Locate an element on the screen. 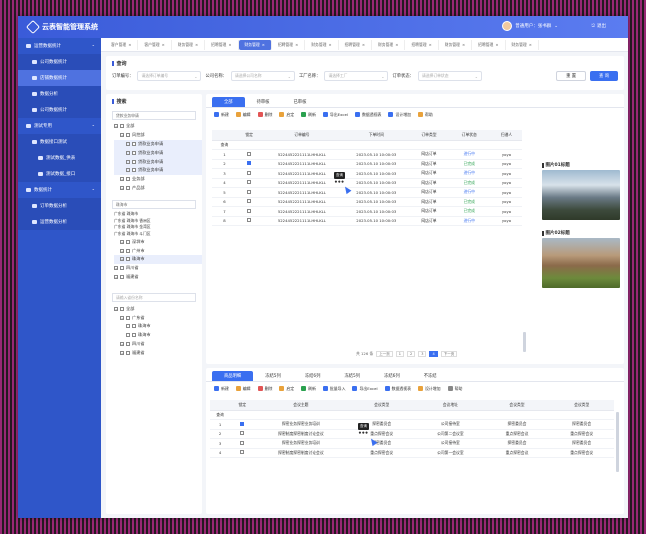  column-header: 会议地址 is located at coordinates (450, 405).